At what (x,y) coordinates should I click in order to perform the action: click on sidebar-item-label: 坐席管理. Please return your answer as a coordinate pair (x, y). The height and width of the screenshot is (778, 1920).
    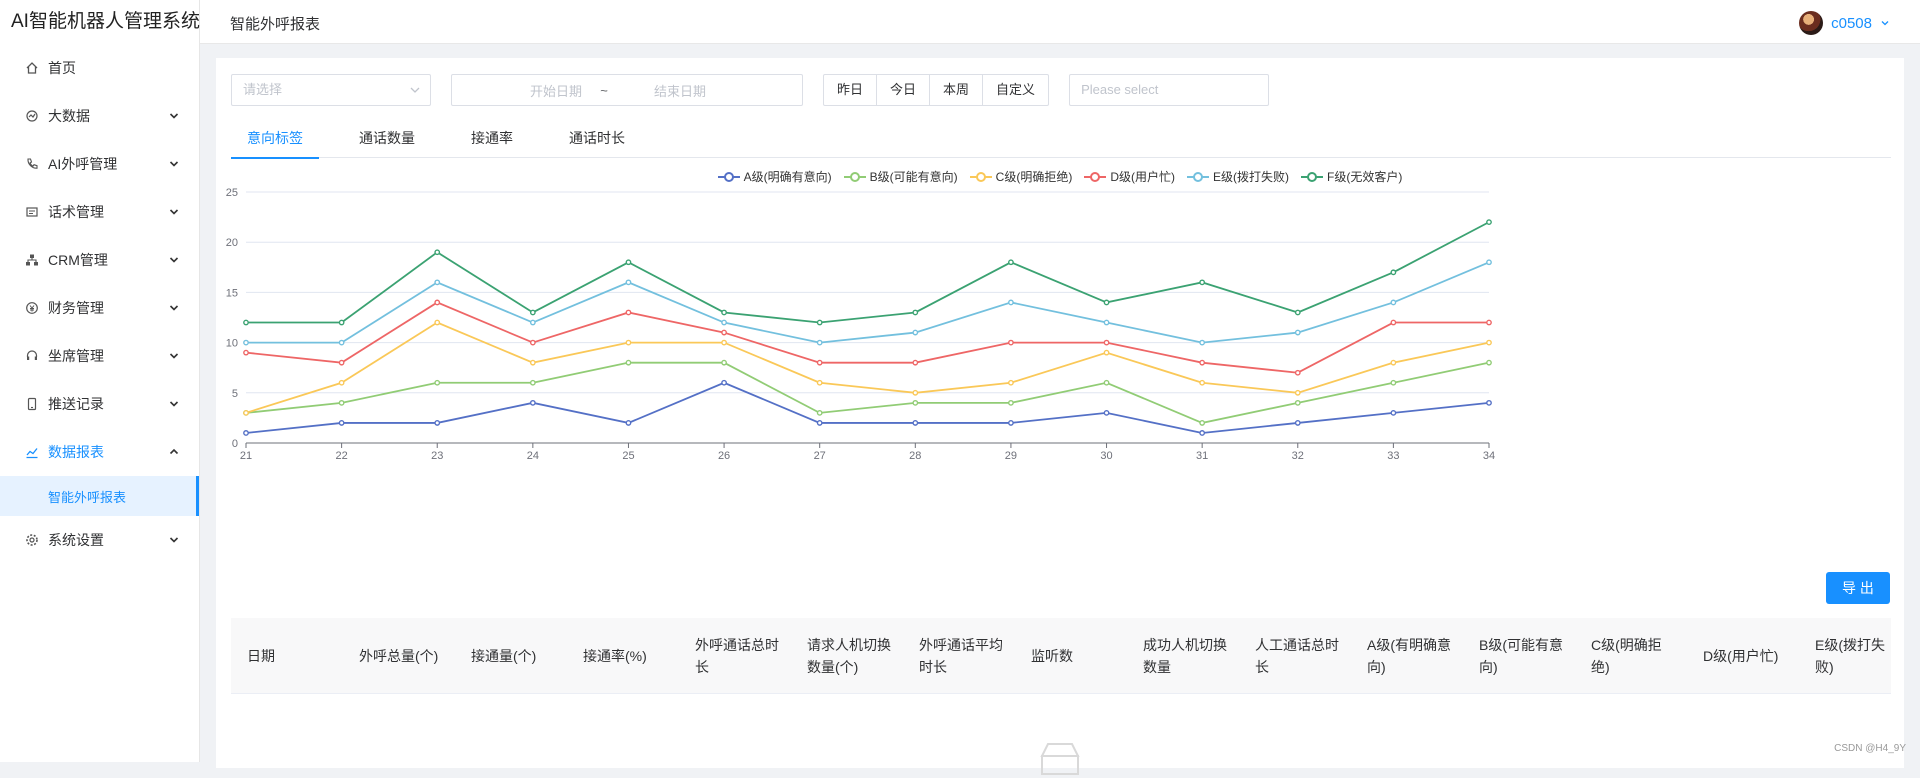
    Looking at the image, I should click on (76, 356).